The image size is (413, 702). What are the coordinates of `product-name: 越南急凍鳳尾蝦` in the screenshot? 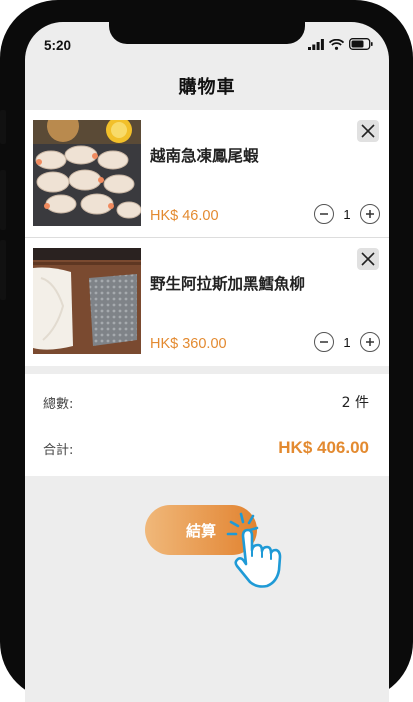 It's located at (242, 156).